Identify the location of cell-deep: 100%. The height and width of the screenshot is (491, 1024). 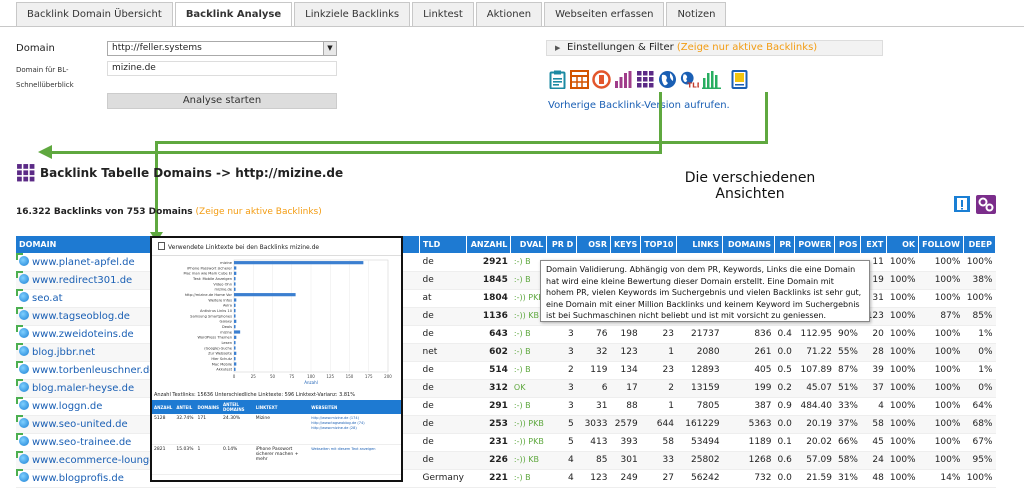
(979, 262).